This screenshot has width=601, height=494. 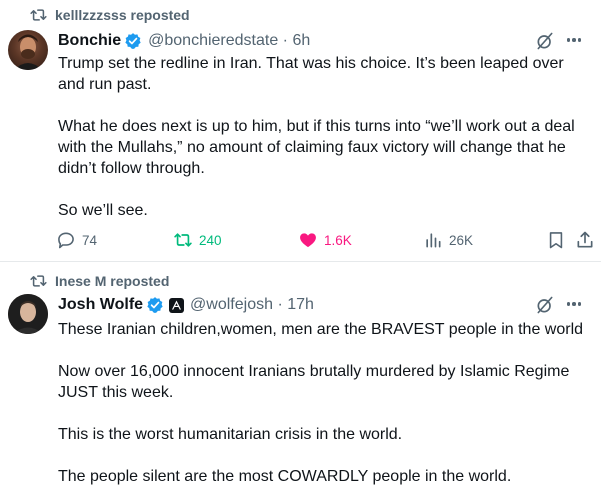 What do you see at coordinates (122, 15) in the screenshot?
I see `repost-label: kelllzzzsss reposted` at bounding box center [122, 15].